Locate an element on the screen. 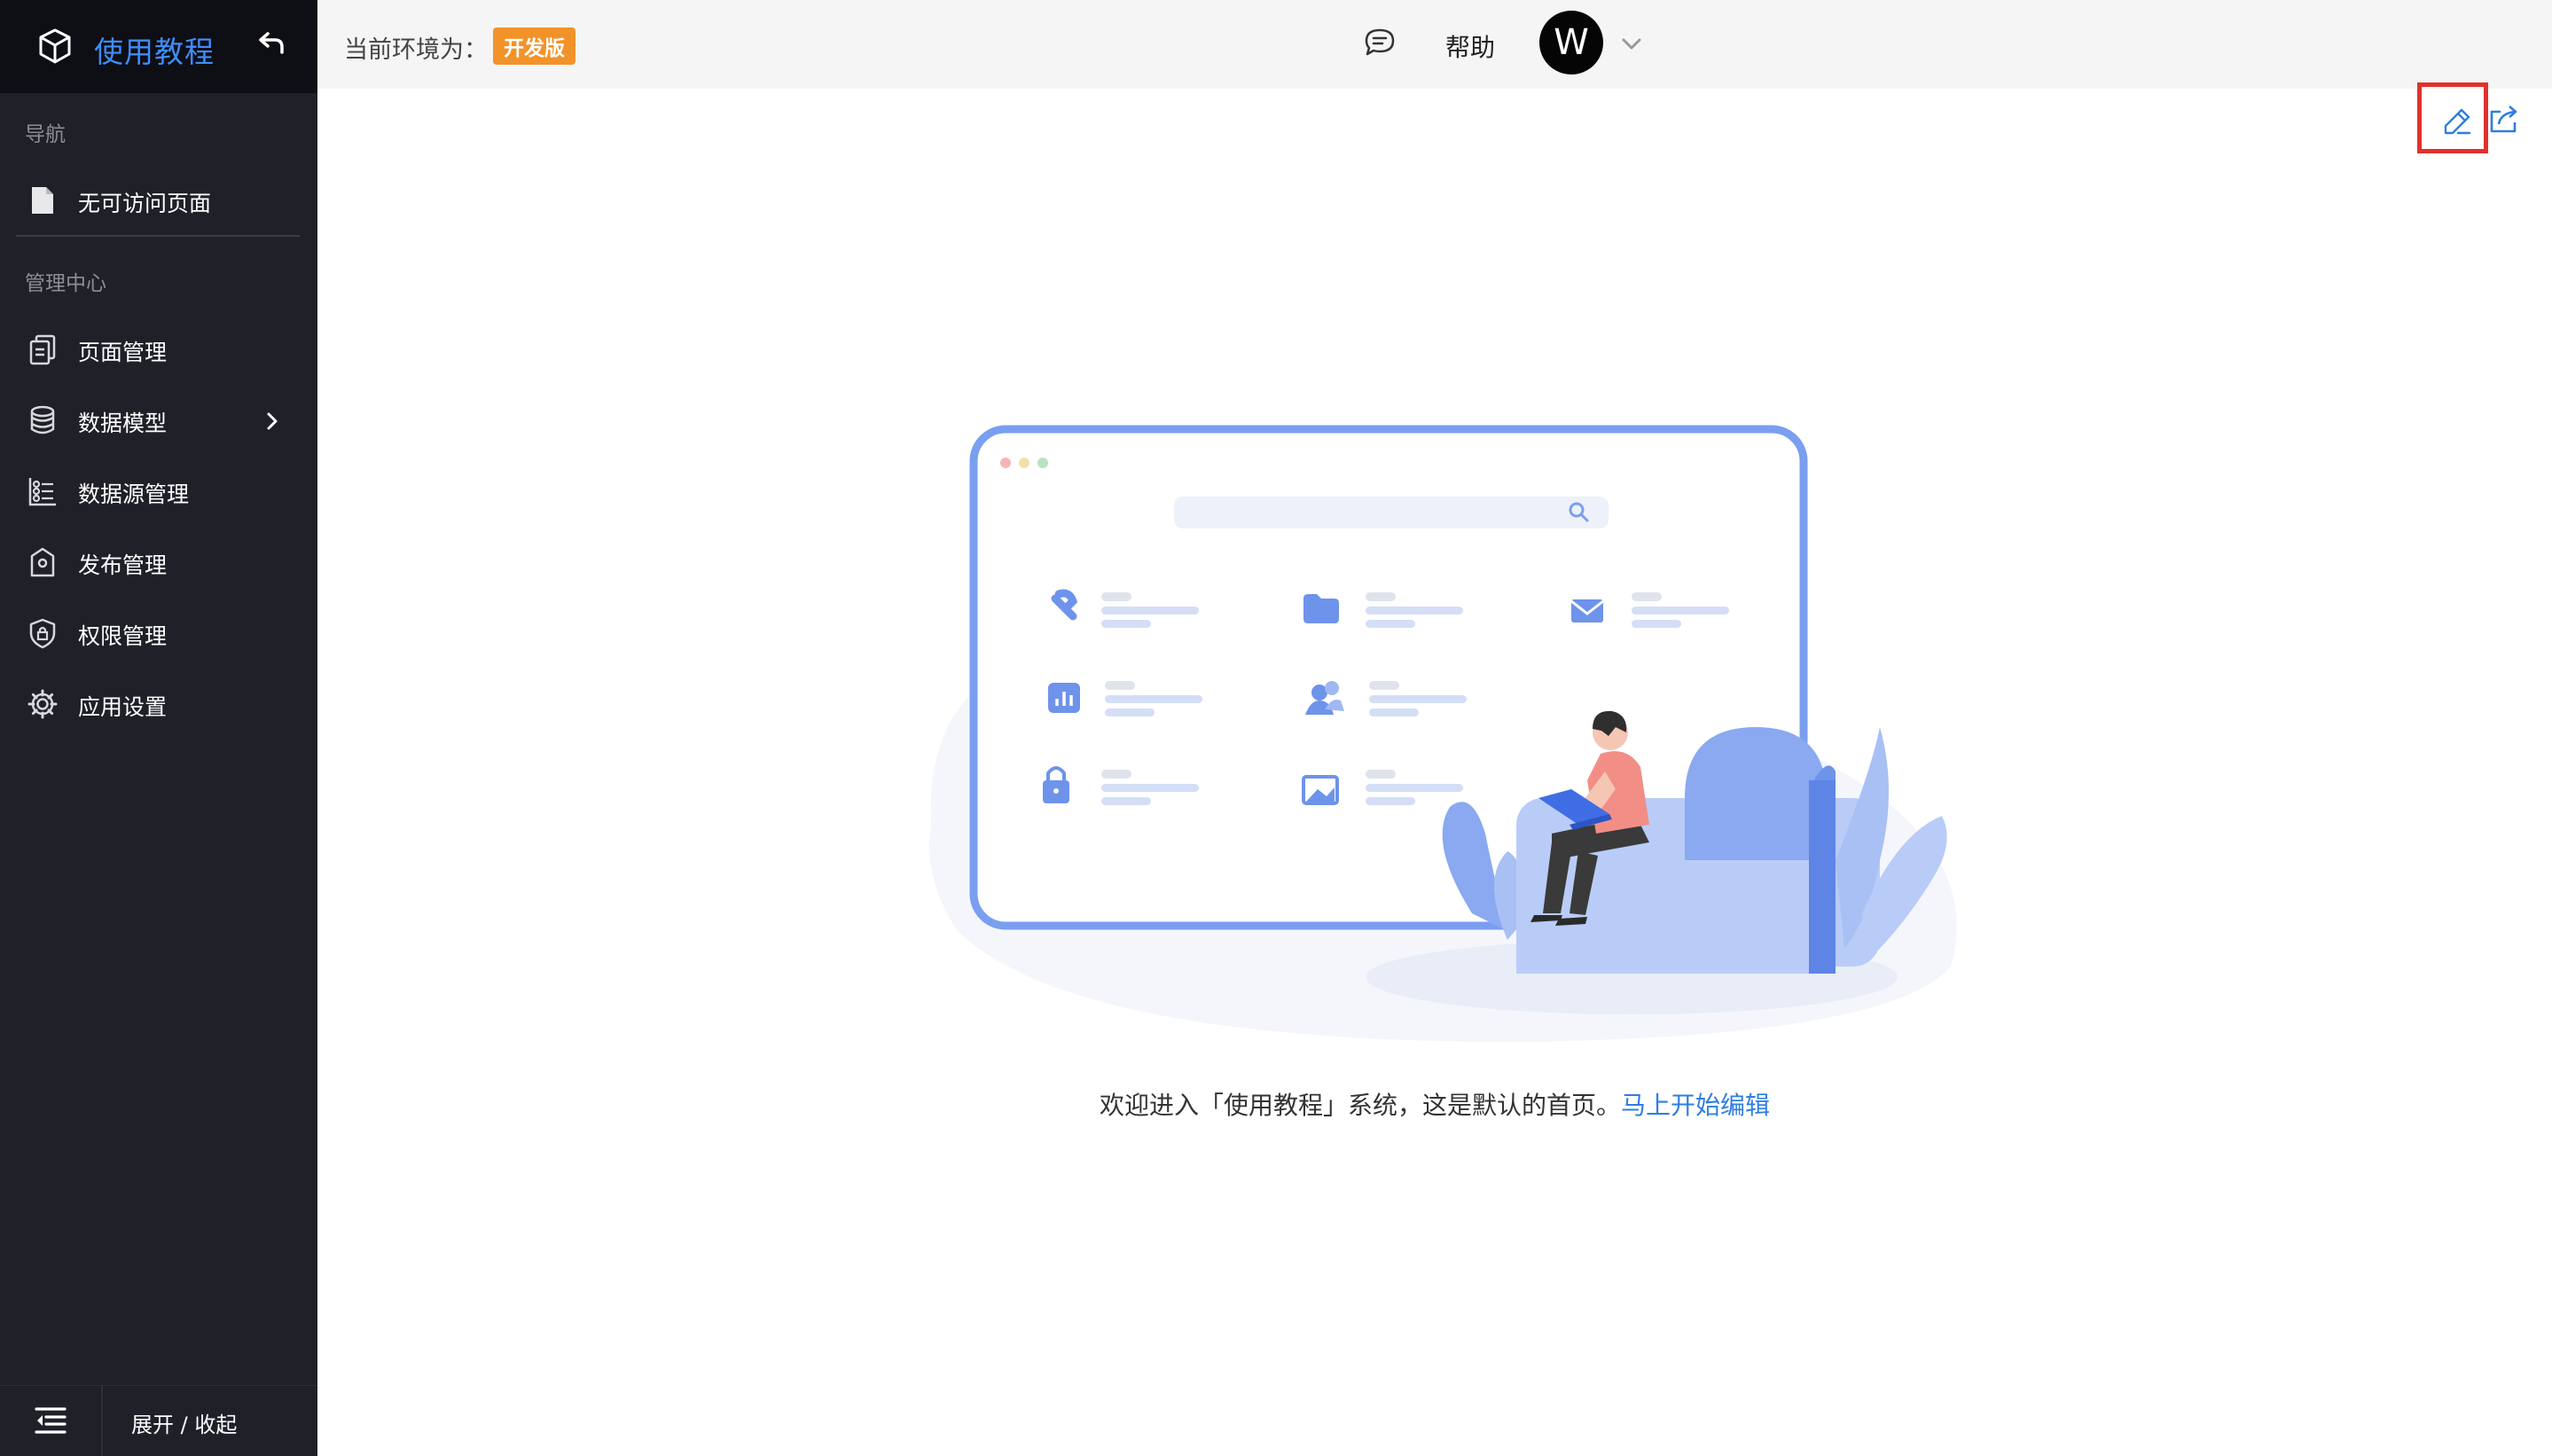  start-editing-link: 马上开始编辑 is located at coordinates (1695, 1105).